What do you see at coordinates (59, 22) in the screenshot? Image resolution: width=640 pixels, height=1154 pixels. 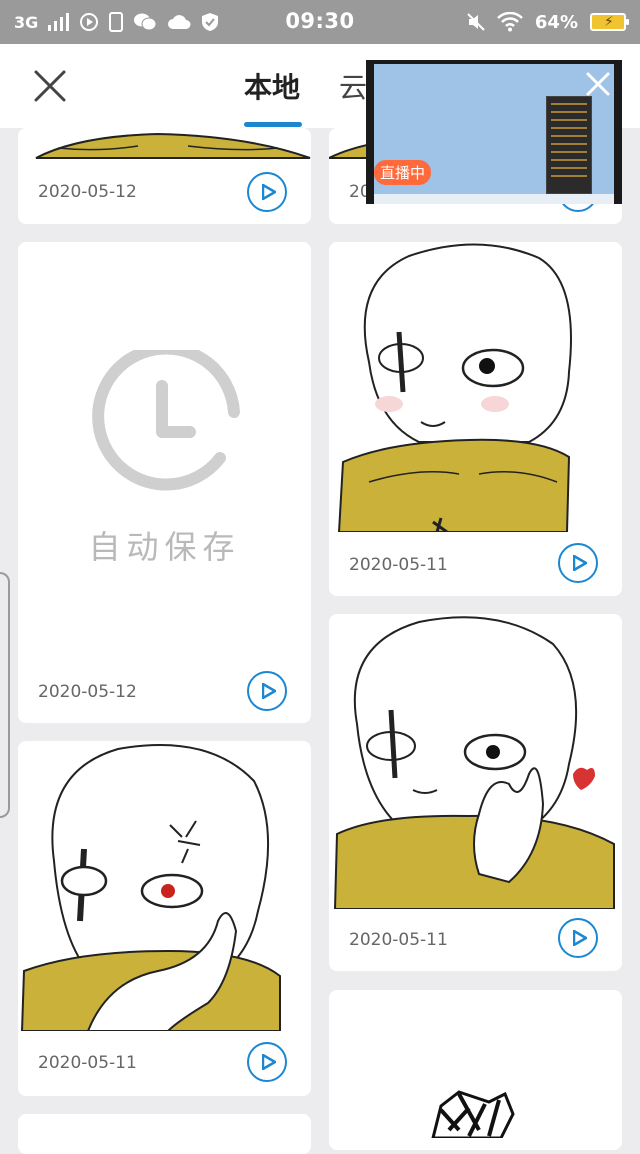 I see `signal-icon` at bounding box center [59, 22].